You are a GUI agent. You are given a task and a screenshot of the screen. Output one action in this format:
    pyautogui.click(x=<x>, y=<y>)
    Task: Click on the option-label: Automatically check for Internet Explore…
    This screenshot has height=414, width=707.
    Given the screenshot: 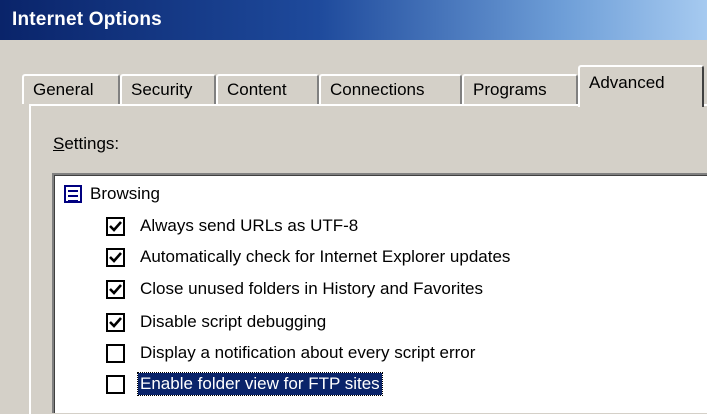 What is the action you would take?
    pyautogui.click(x=325, y=256)
    